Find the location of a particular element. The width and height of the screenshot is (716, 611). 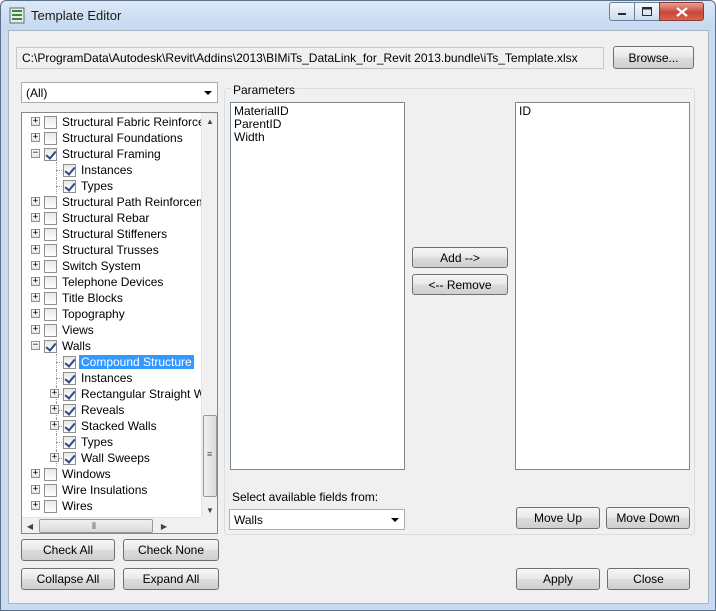

available-parameters-list: MaterialID ParentID Width is located at coordinates (317, 286).